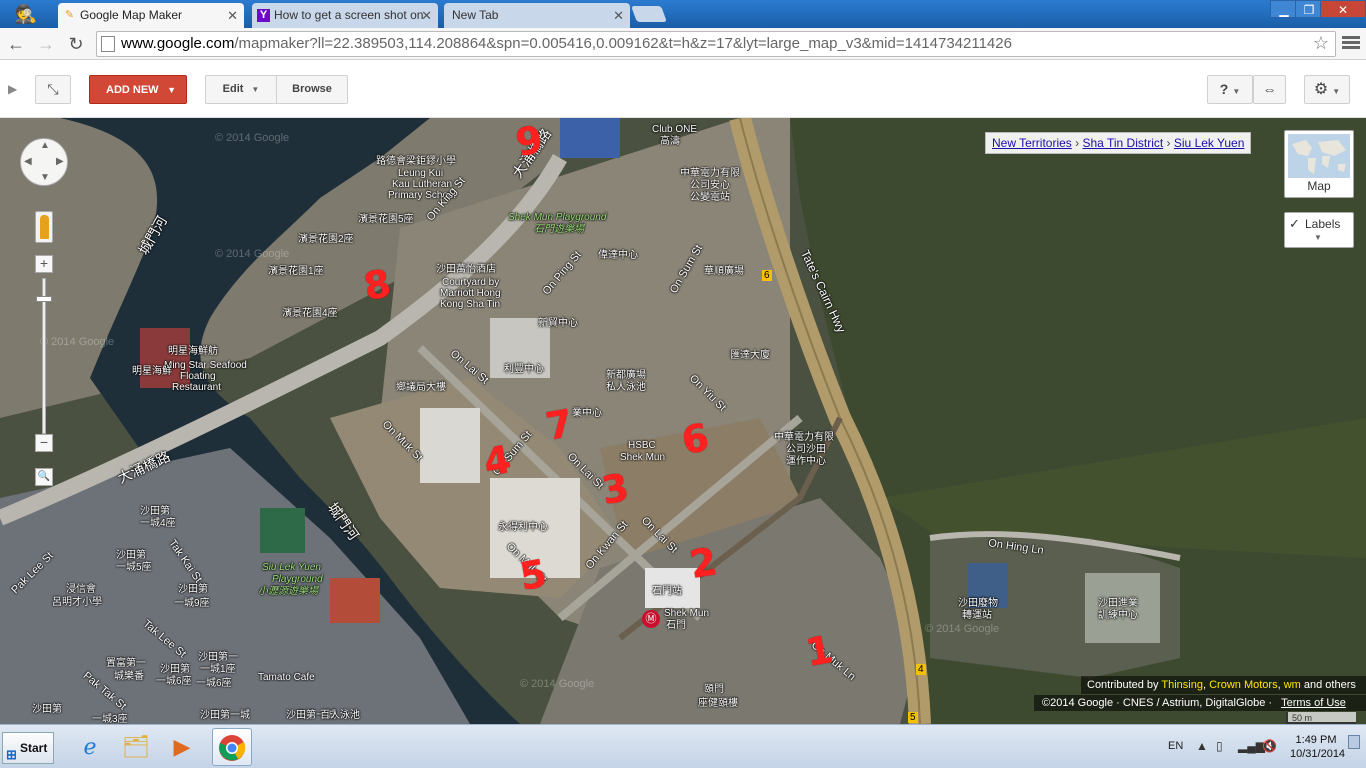  What do you see at coordinates (557, 217) in the screenshot?
I see `map-label: Shek Mun Playground` at bounding box center [557, 217].